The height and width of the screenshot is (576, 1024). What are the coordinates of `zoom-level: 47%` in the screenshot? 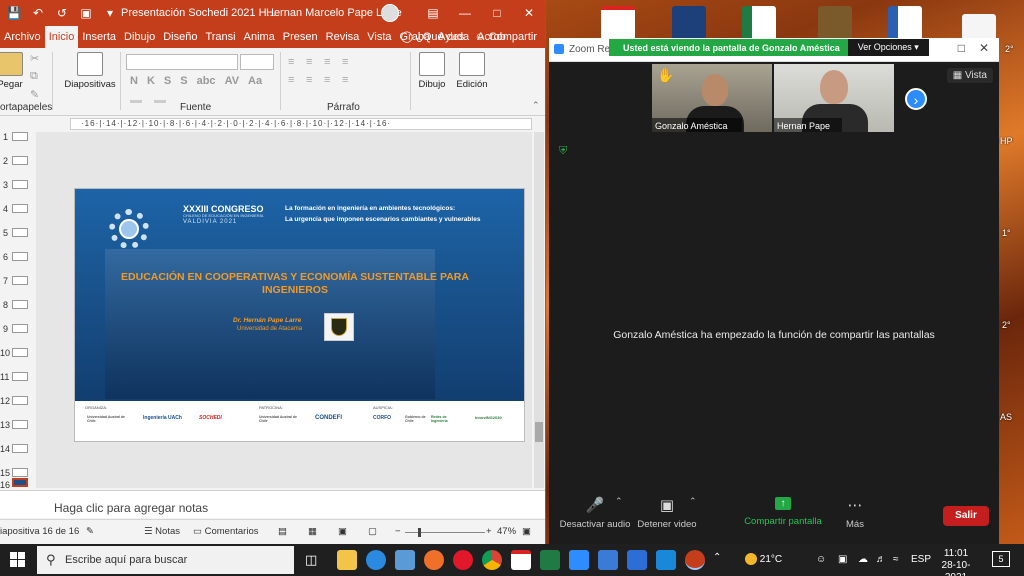 It's located at (506, 531).